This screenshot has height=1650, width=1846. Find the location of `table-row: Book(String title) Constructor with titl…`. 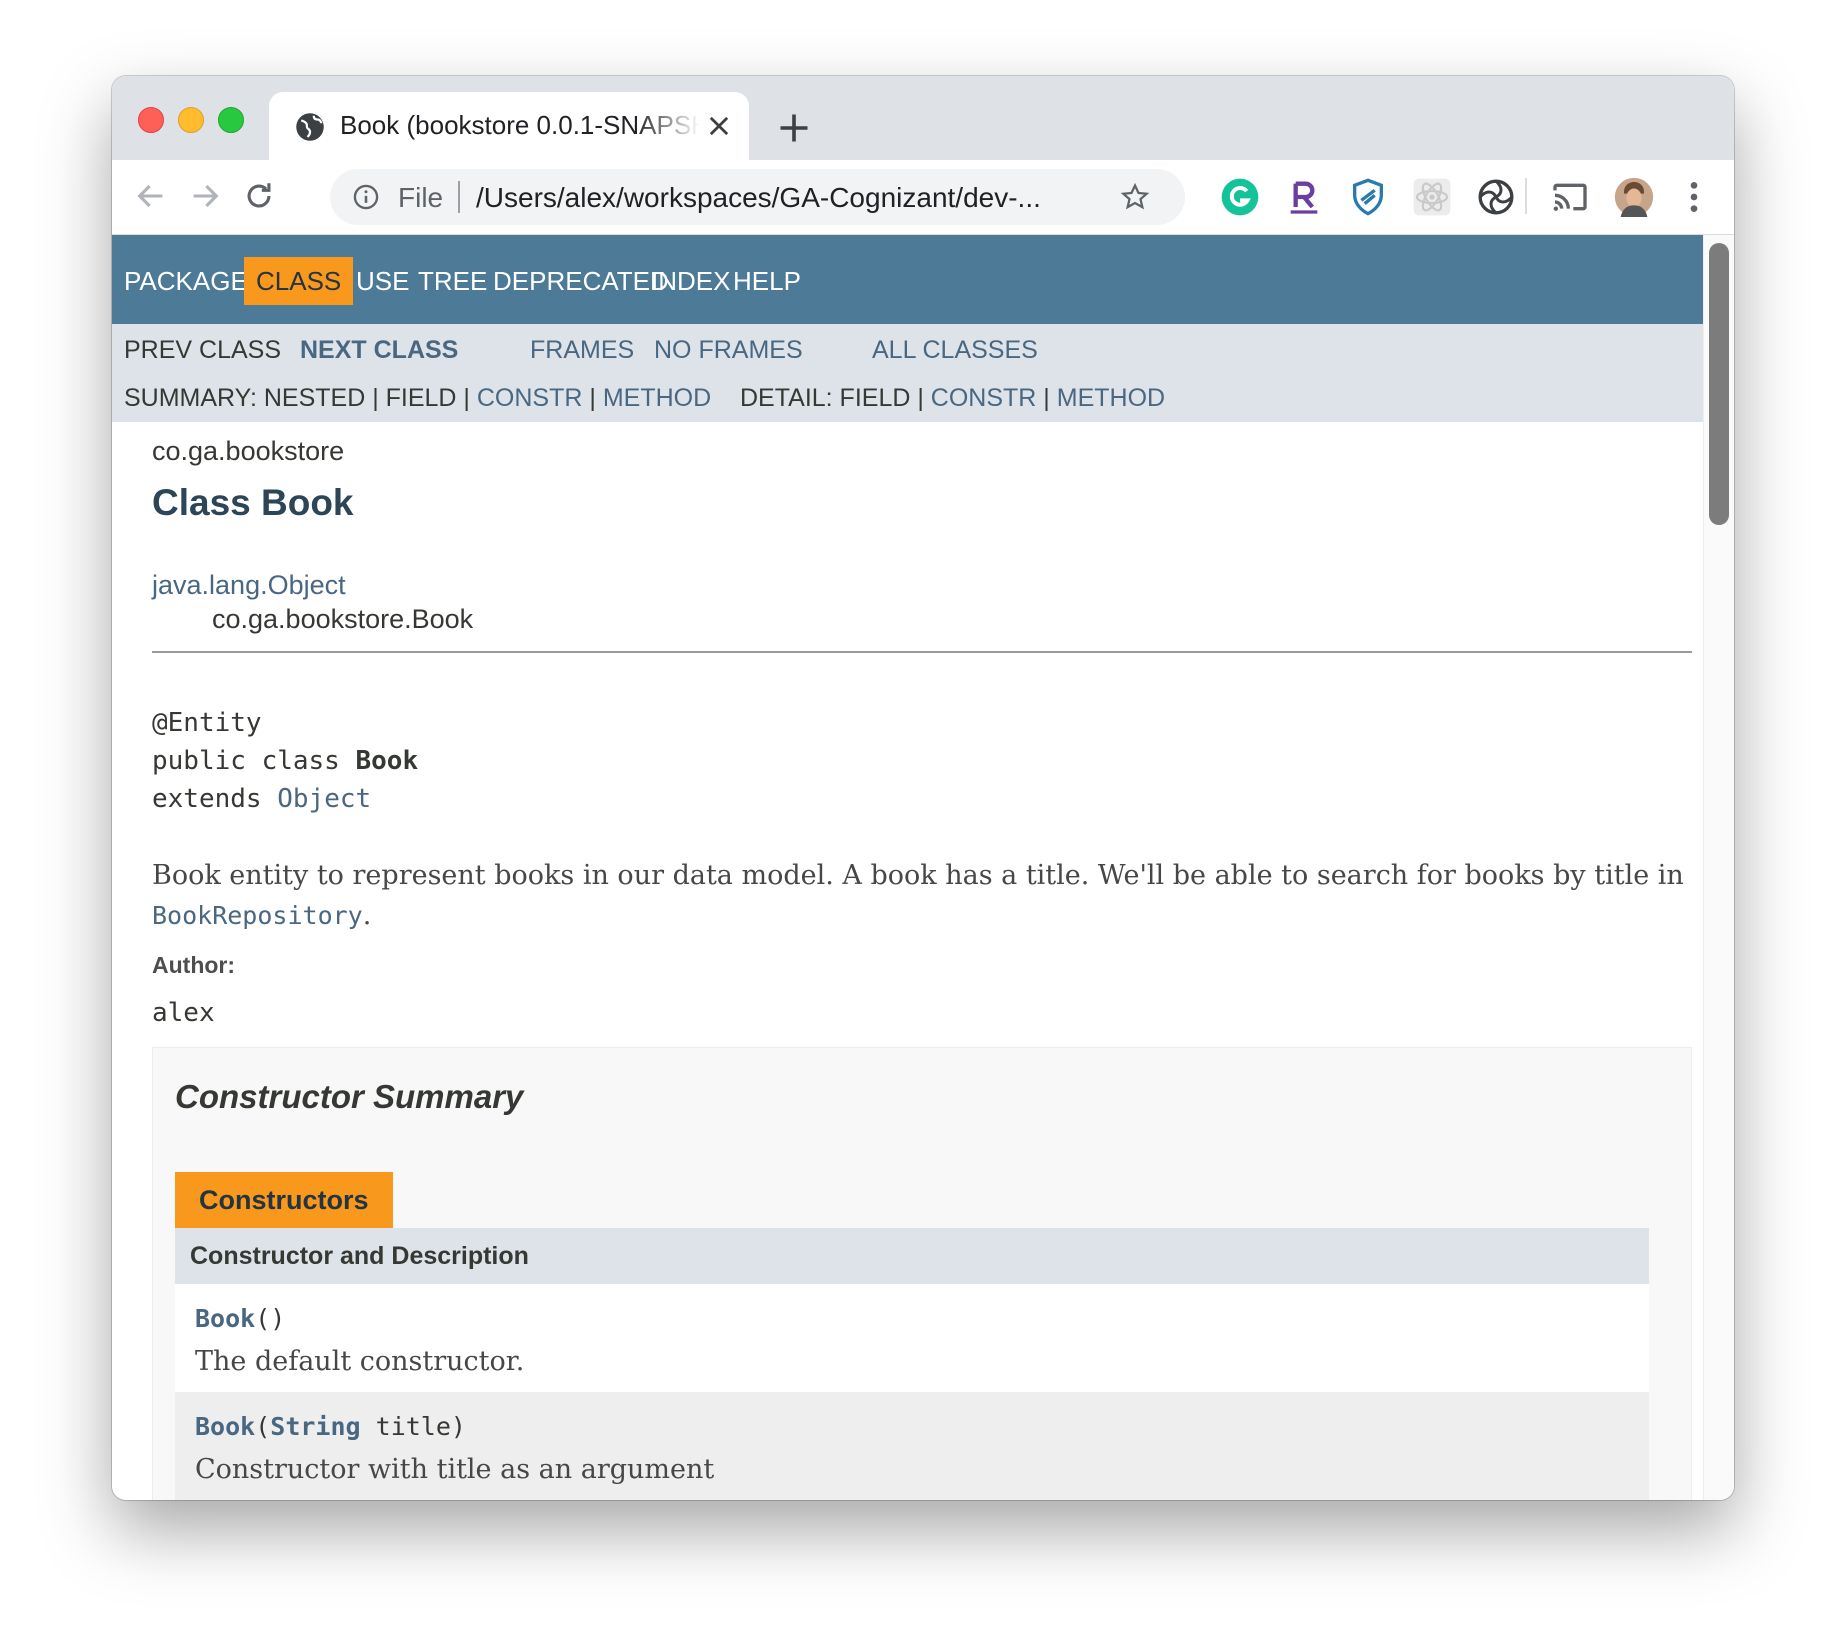

table-row: Book(String title) Constructor with titl… is located at coordinates (912, 1446).